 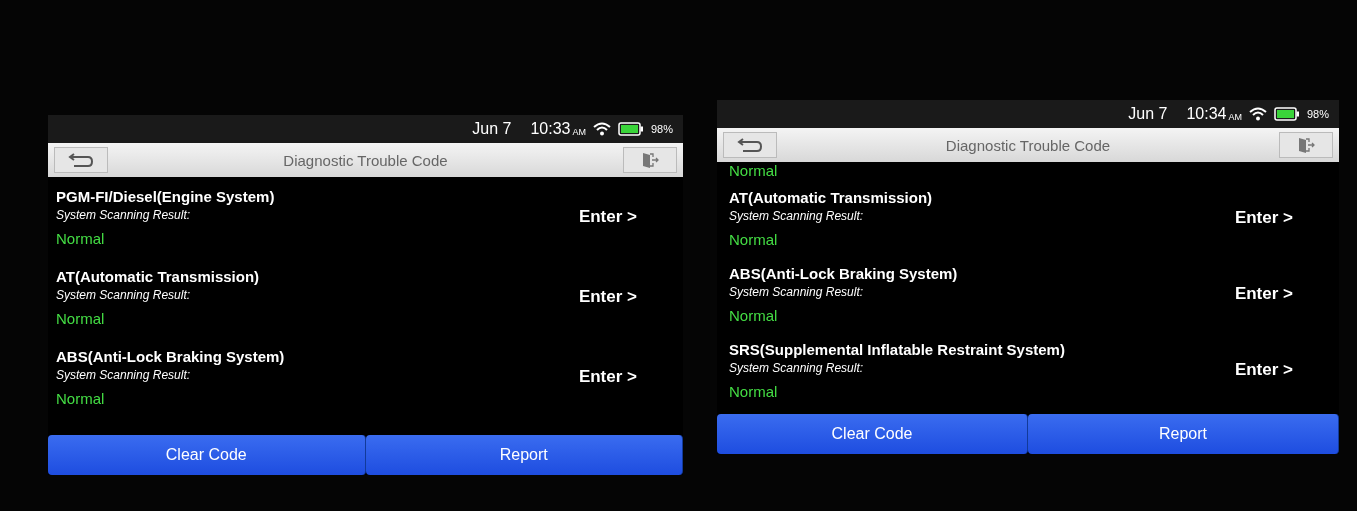 I want to click on system-name: SRS(Supplemental Inflatable Restraint System), so click(x=897, y=349).